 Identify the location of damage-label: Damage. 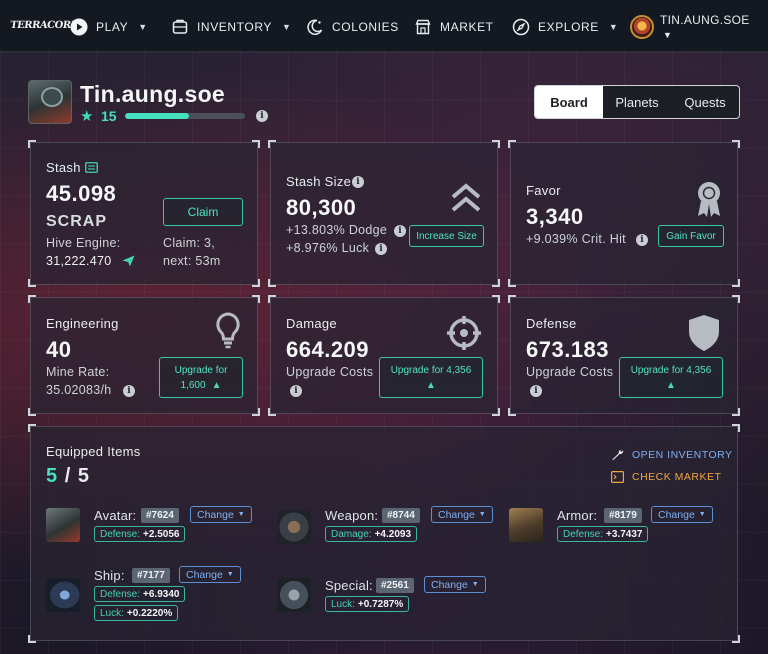
(311, 323).